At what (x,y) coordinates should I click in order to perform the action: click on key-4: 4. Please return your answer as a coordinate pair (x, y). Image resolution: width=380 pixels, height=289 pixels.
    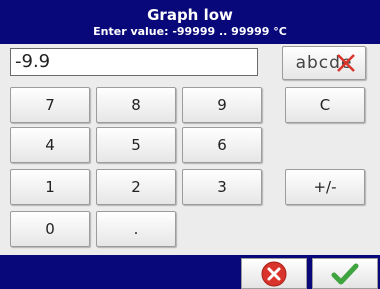
    Looking at the image, I should click on (50, 145).